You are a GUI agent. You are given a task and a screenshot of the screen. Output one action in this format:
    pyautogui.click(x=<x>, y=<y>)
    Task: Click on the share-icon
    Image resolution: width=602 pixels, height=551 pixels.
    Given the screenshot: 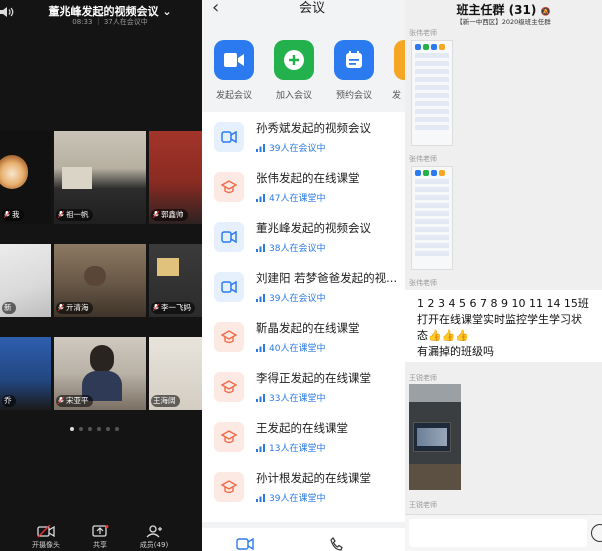 What is the action you would take?
    pyautogui.click(x=399, y=60)
    